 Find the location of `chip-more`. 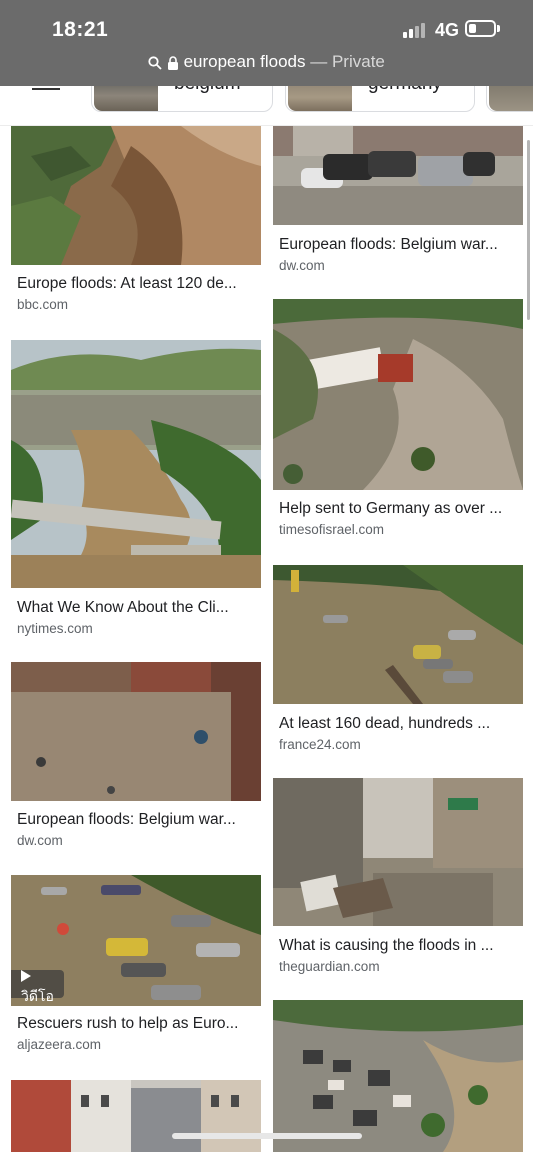

chip-more is located at coordinates (509, 99).